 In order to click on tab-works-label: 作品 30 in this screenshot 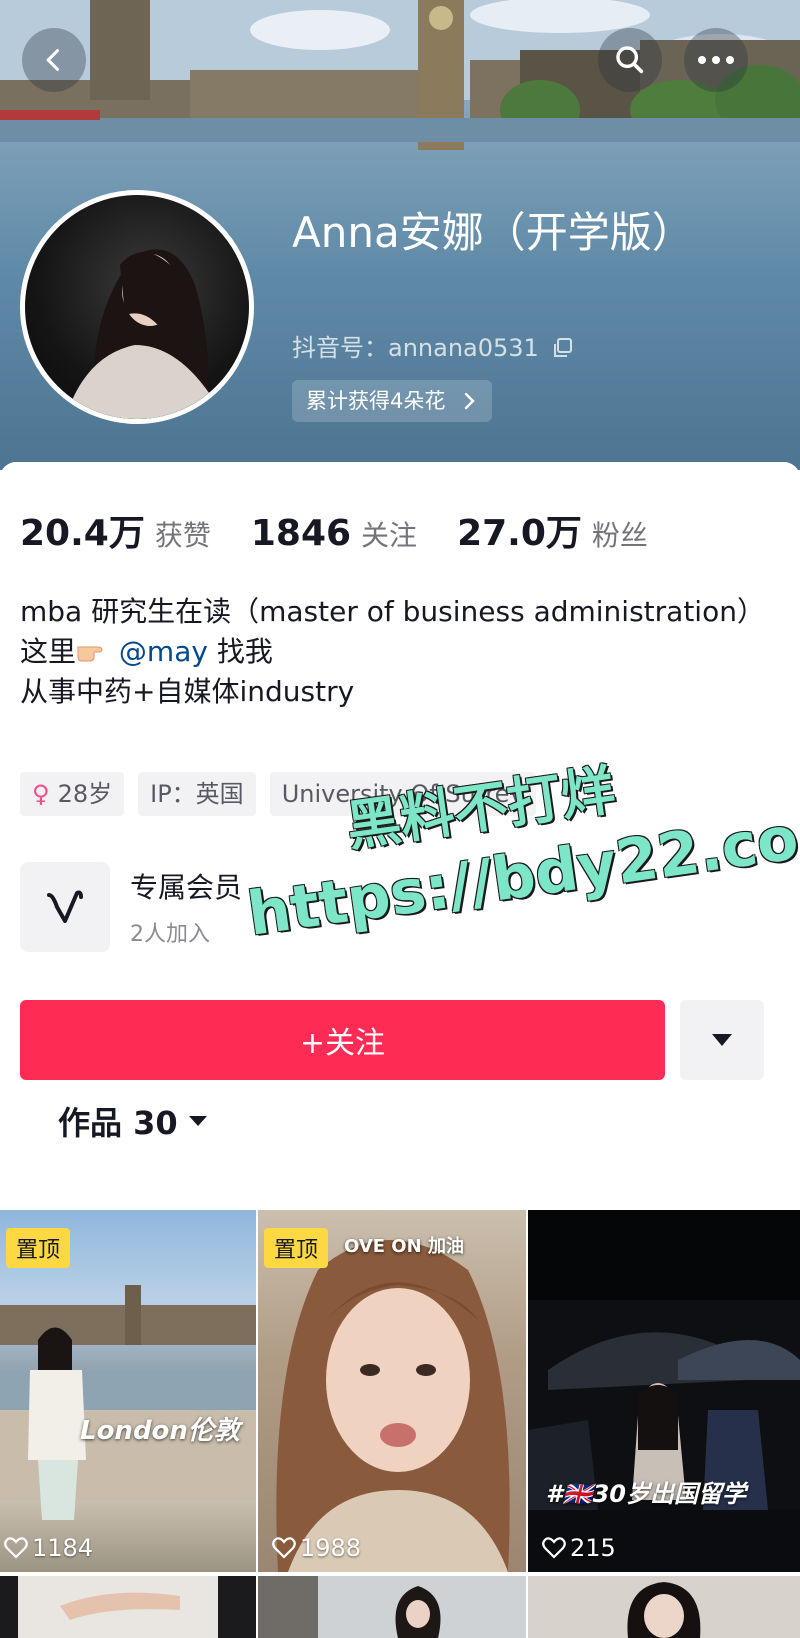, I will do `click(118, 1123)`.